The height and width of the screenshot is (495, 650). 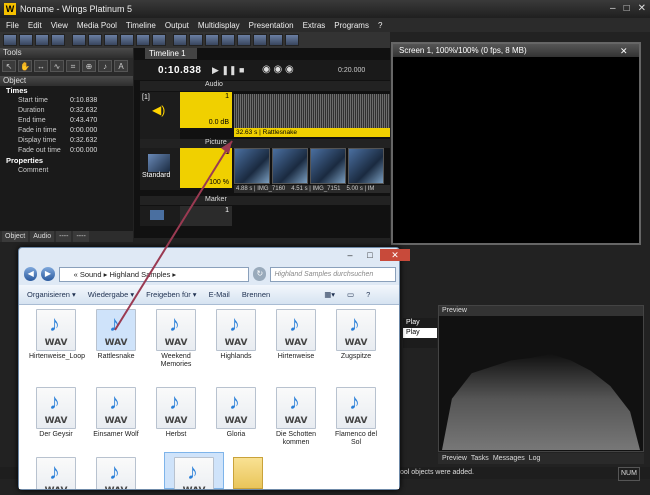 What do you see at coordinates (206, 110) in the screenshot?
I see `audio-track-selected: 1 0.0 dB` at bounding box center [206, 110].